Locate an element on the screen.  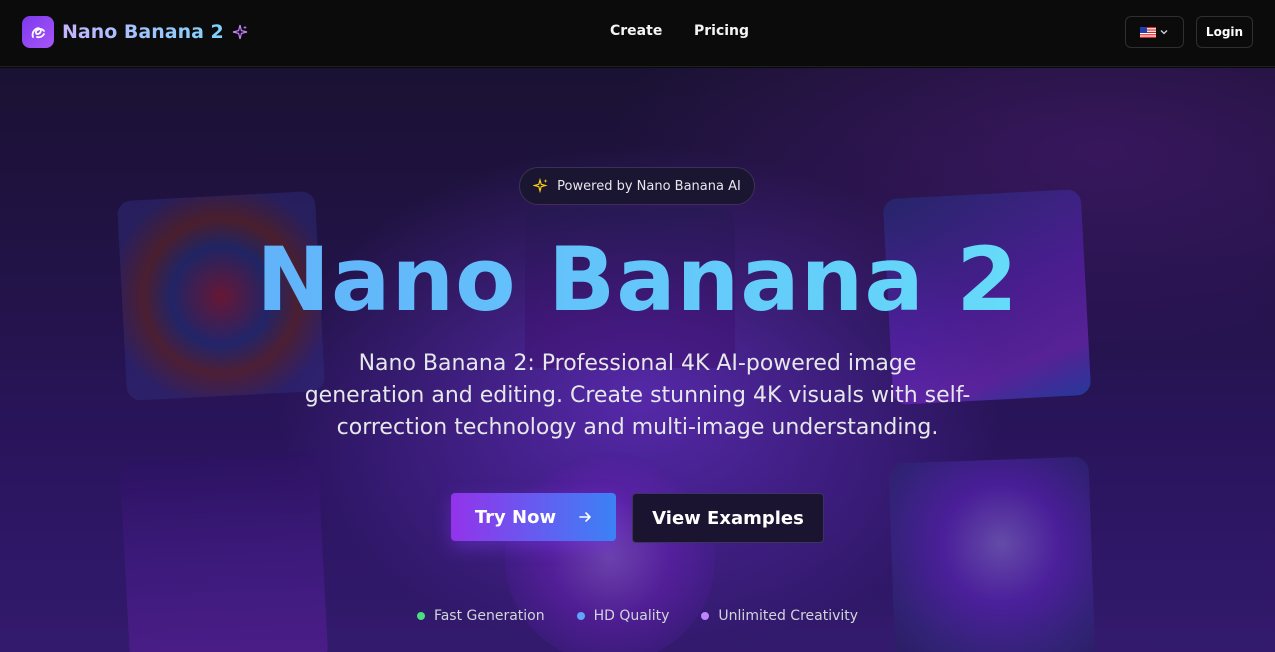
powered-by-badge: Powered by Nano Banana AI is located at coordinates (637, 186).